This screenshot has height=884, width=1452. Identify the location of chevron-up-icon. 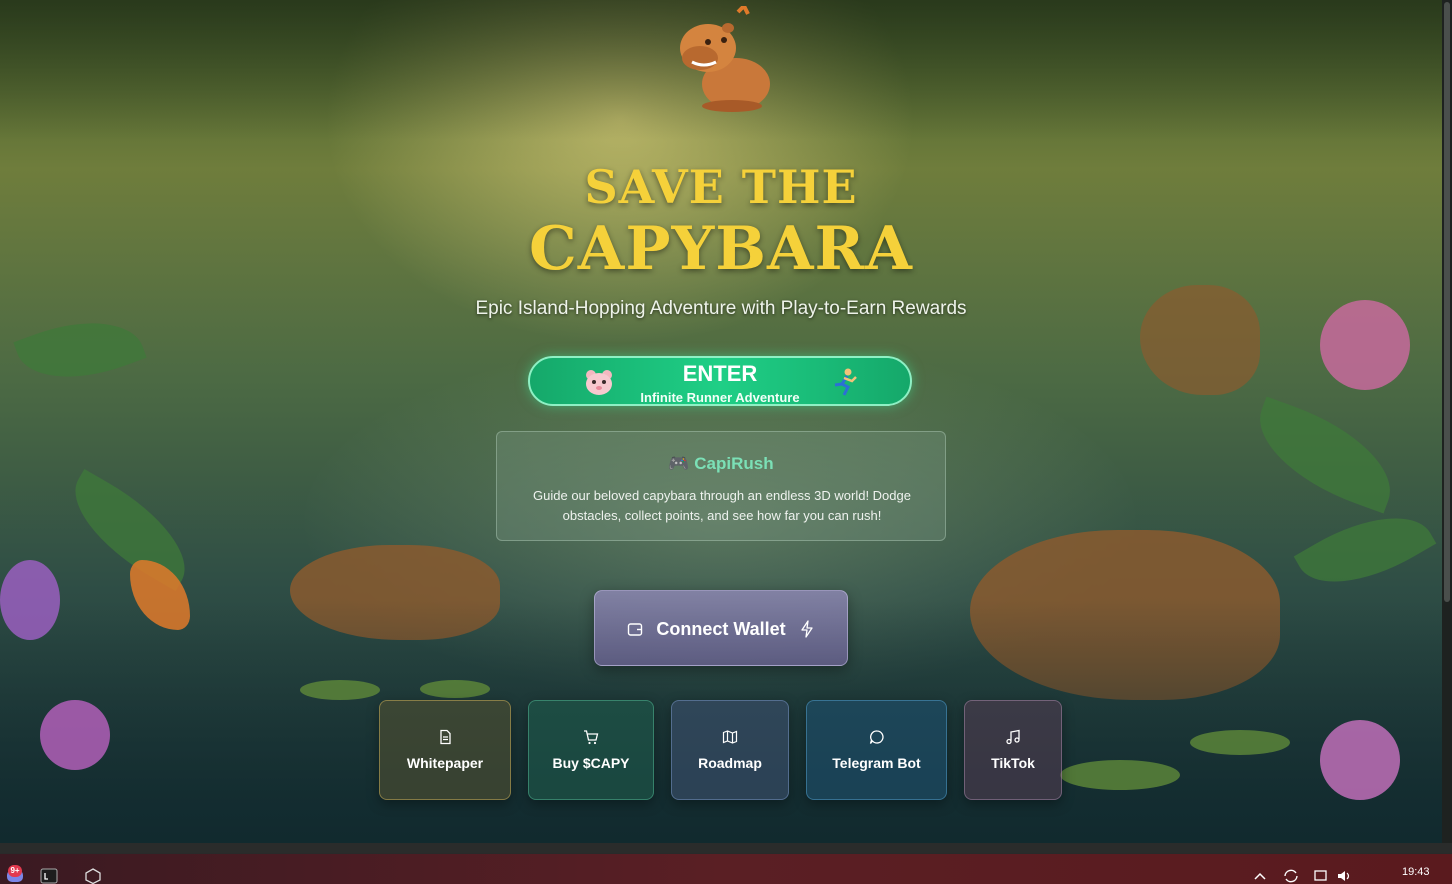
(1260, 876).